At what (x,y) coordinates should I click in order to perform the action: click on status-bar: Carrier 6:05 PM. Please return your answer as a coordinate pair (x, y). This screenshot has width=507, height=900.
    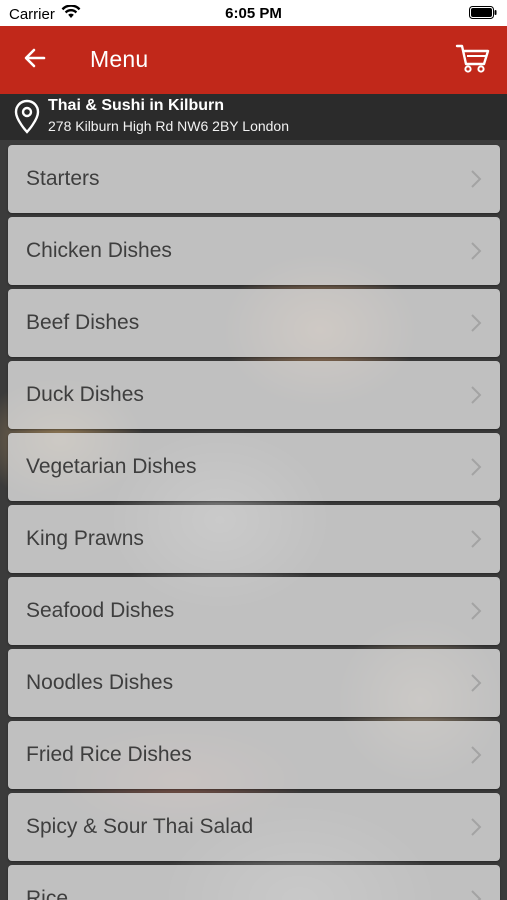
    Looking at the image, I should click on (253, 13).